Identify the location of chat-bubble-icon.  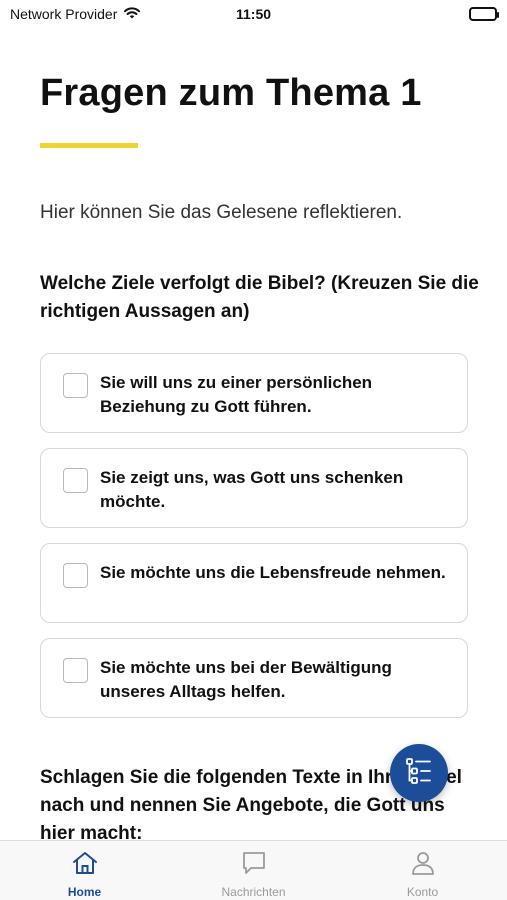
(254, 865).